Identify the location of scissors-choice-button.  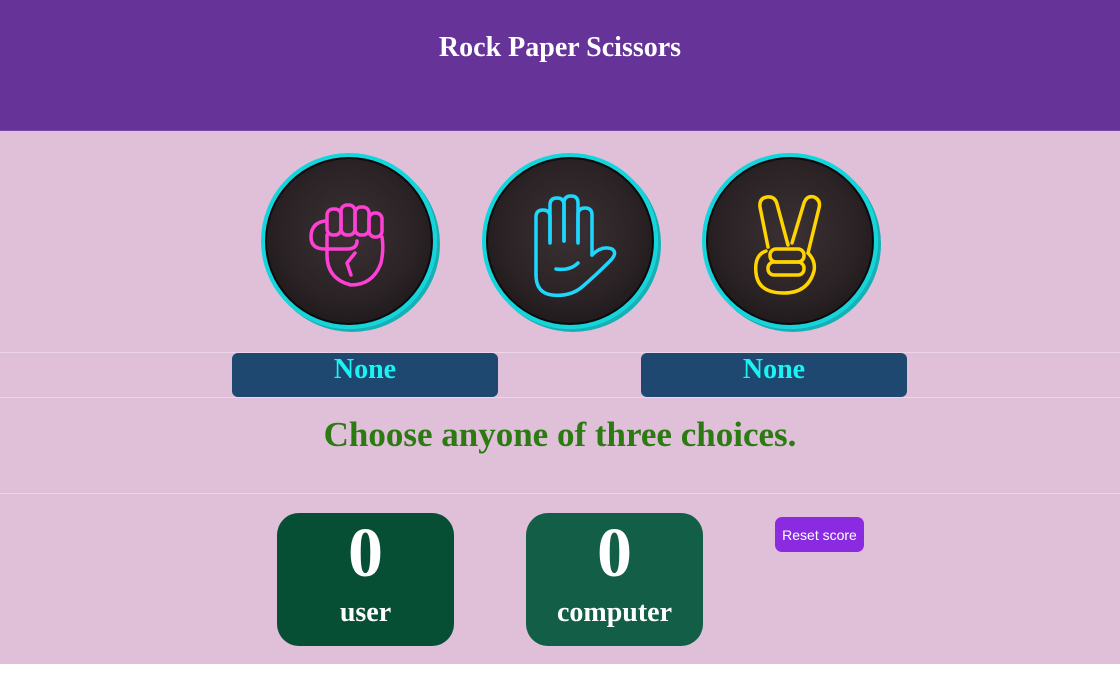
(790, 241).